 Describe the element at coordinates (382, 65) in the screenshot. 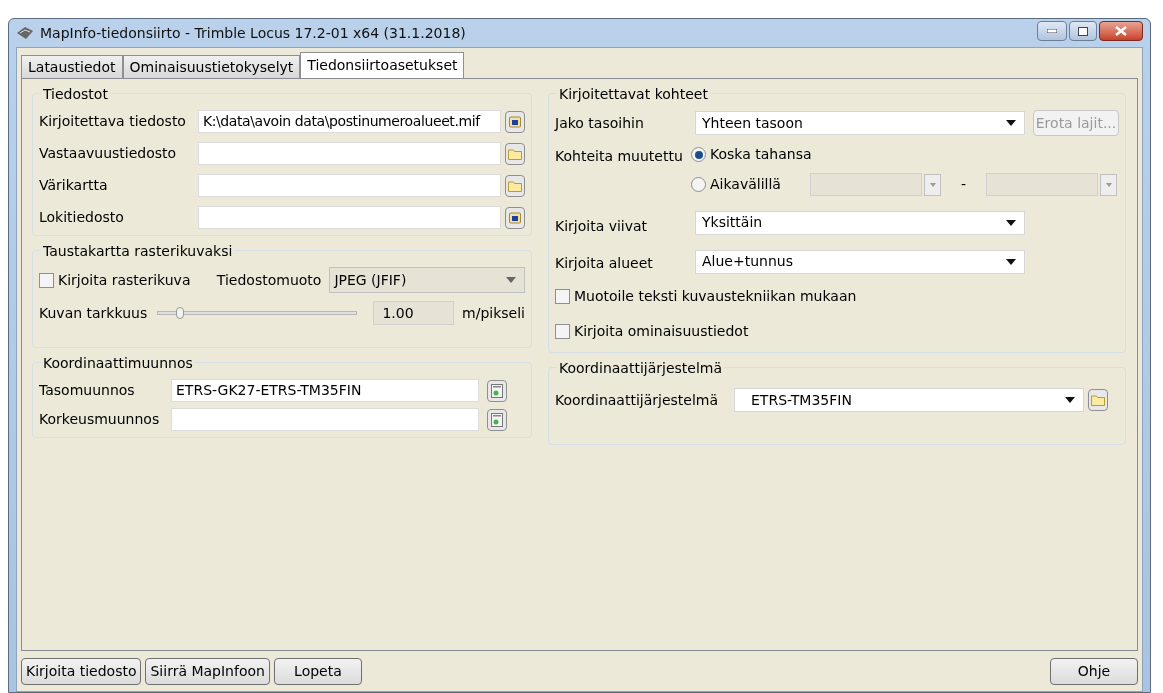

I see `tab: Tiedonsiirtoasetukset` at that location.